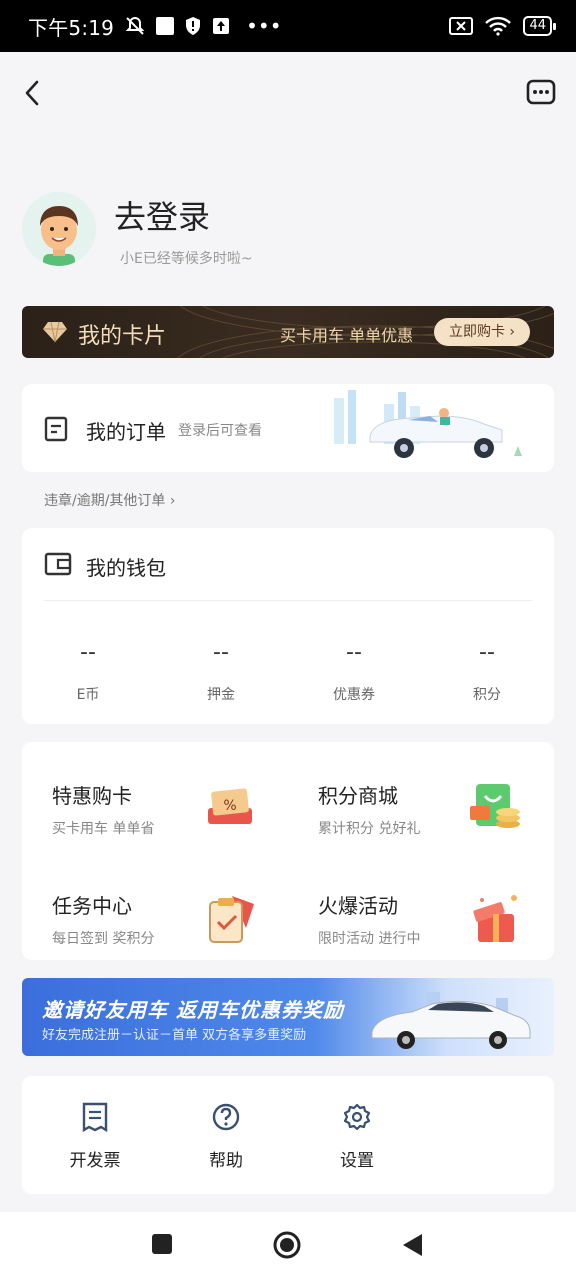 The width and height of the screenshot is (576, 1280). What do you see at coordinates (95, 1161) in the screenshot?
I see `invoice-label: 开发票` at bounding box center [95, 1161].